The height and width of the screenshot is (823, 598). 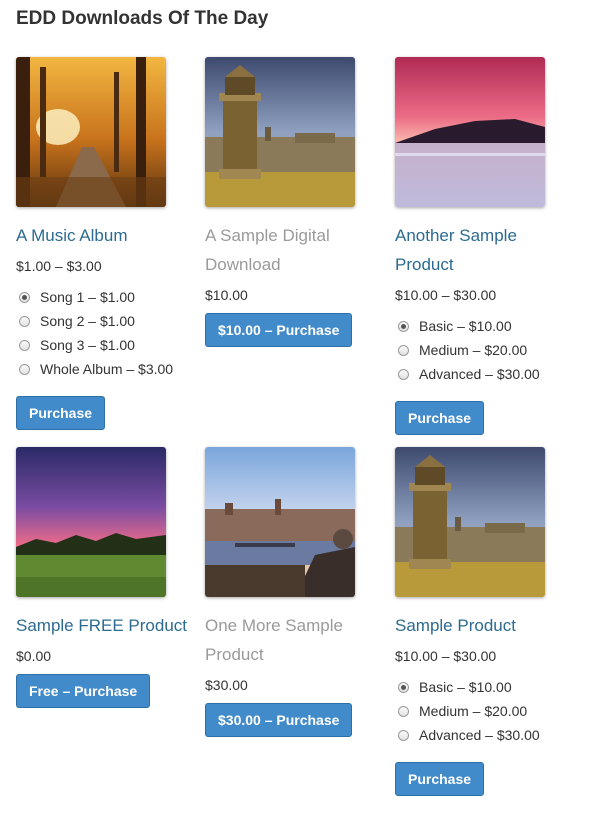 I want to click on price-option: Song 3 – $1.00, so click(x=106, y=345).